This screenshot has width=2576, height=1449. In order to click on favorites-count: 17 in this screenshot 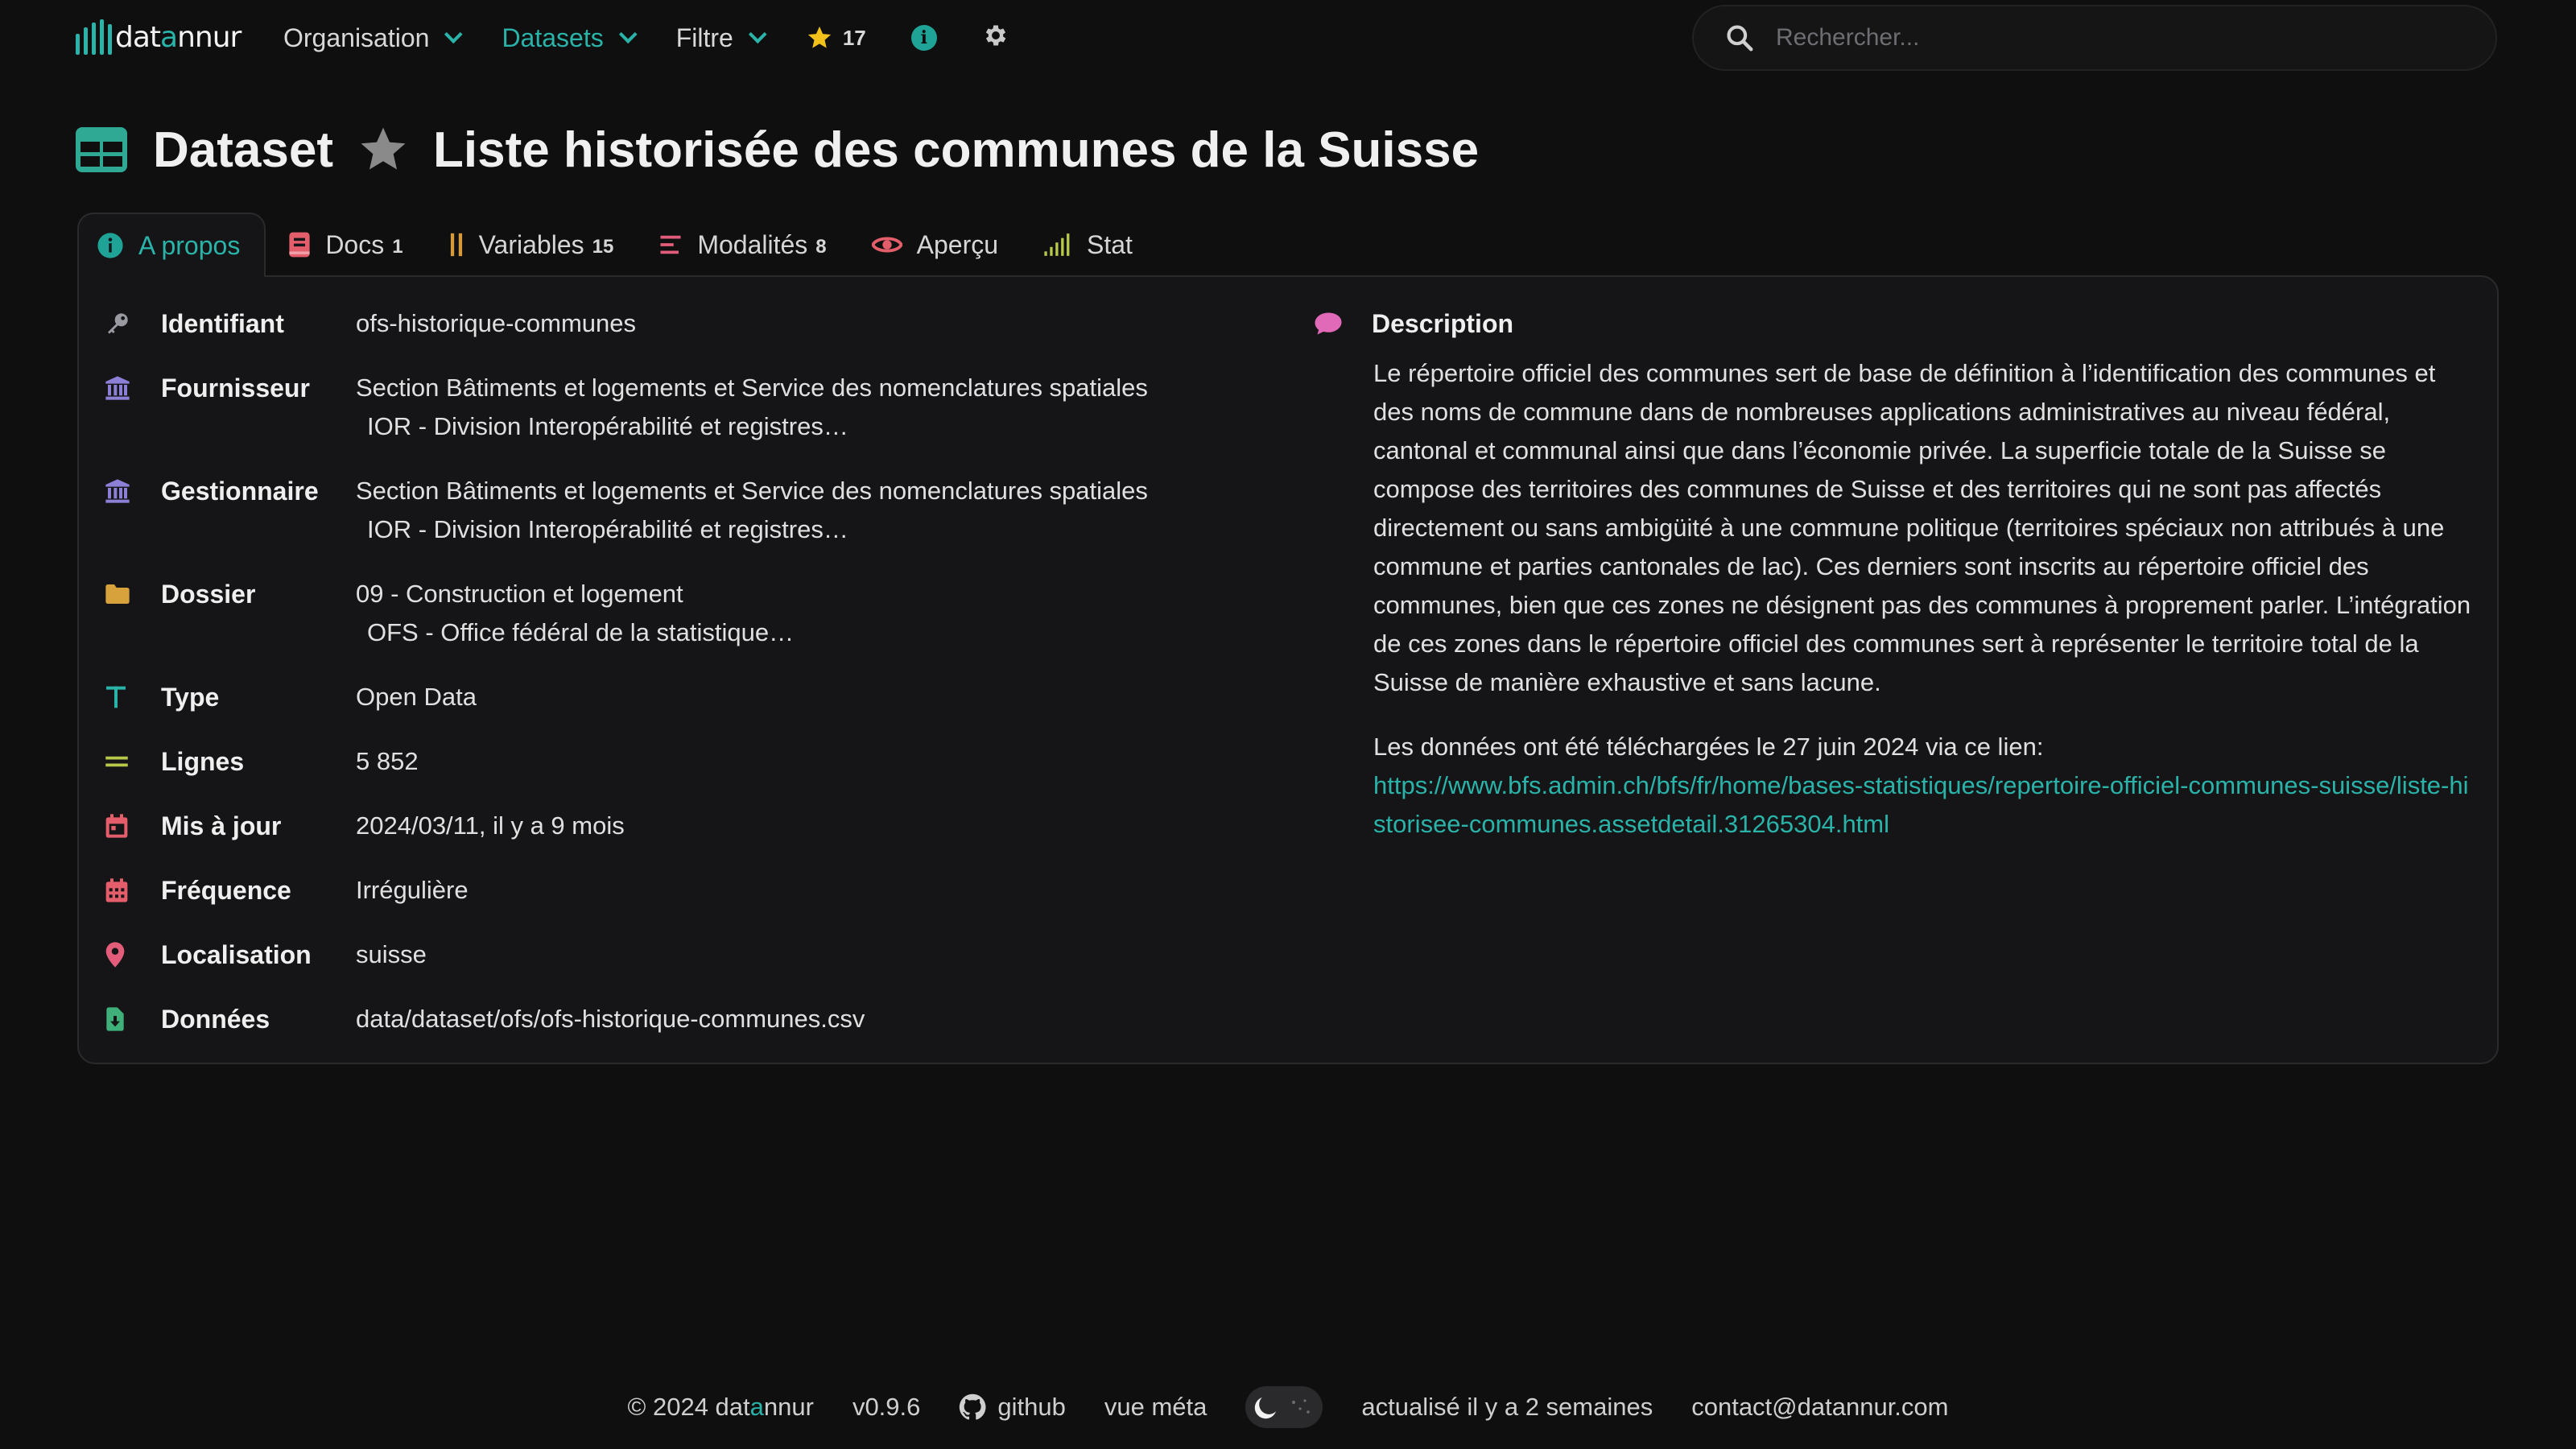, I will do `click(854, 37)`.